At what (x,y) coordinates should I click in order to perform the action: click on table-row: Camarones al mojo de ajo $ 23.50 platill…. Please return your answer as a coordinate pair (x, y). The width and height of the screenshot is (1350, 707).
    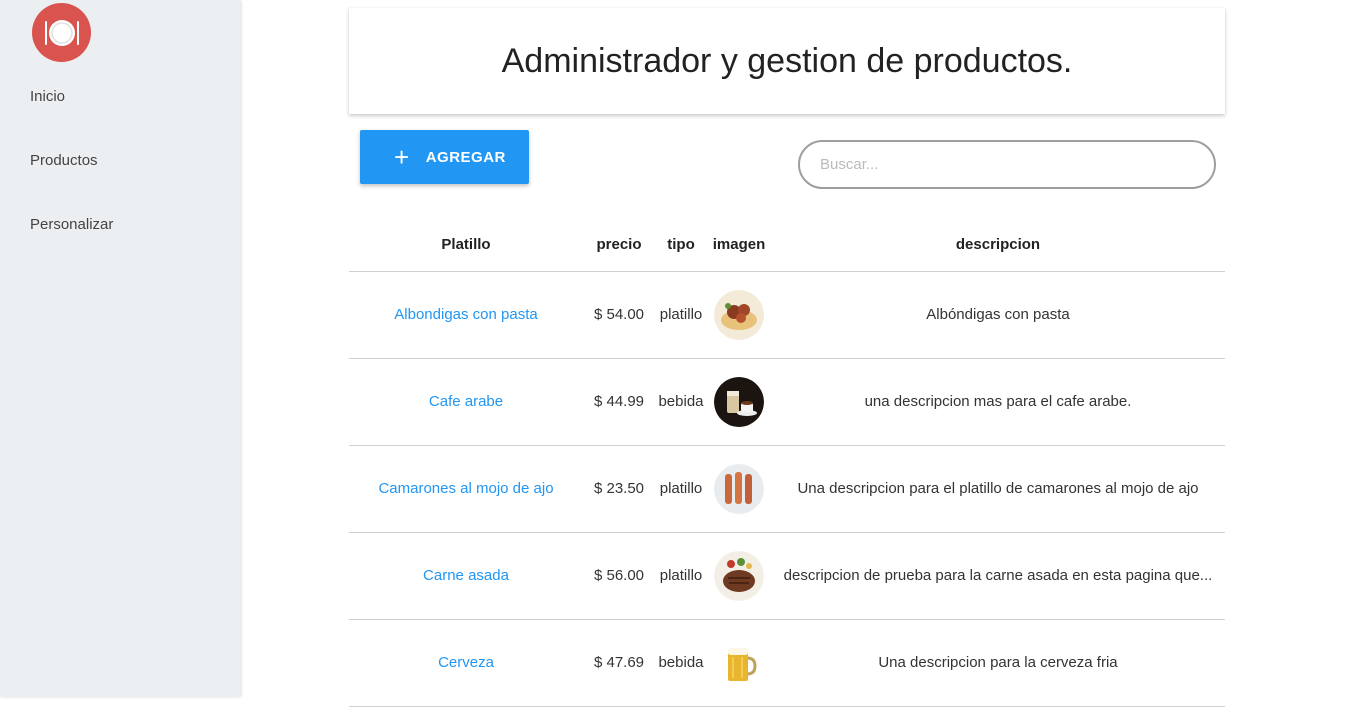
    Looking at the image, I should click on (787, 489).